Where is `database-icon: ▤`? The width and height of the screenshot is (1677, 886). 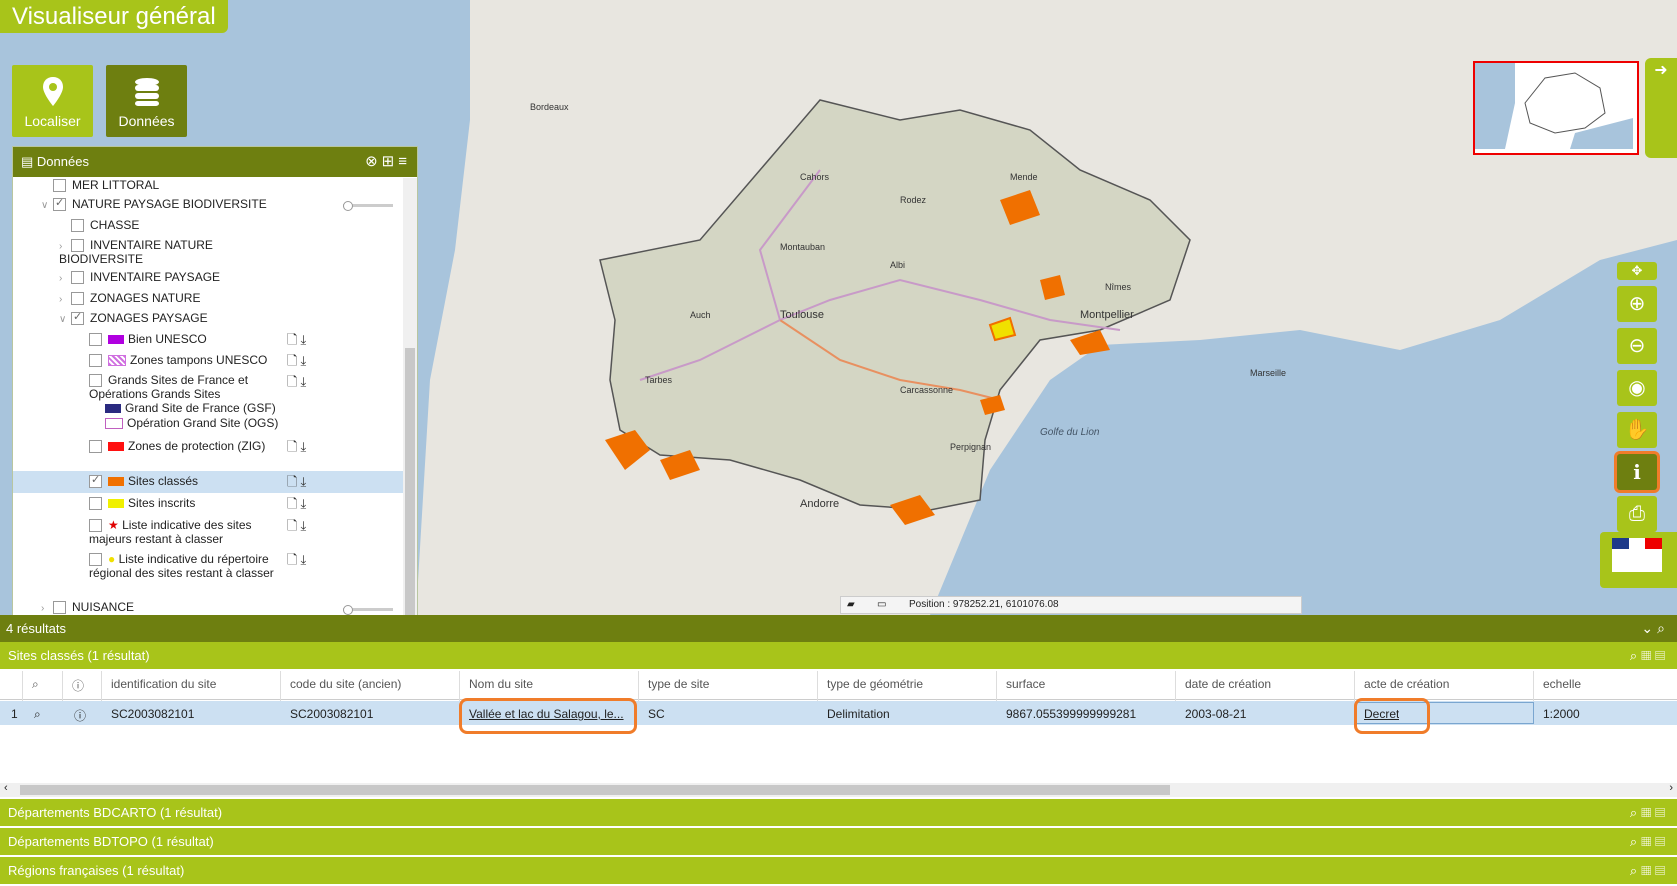
database-icon: ▤ is located at coordinates (27, 161).